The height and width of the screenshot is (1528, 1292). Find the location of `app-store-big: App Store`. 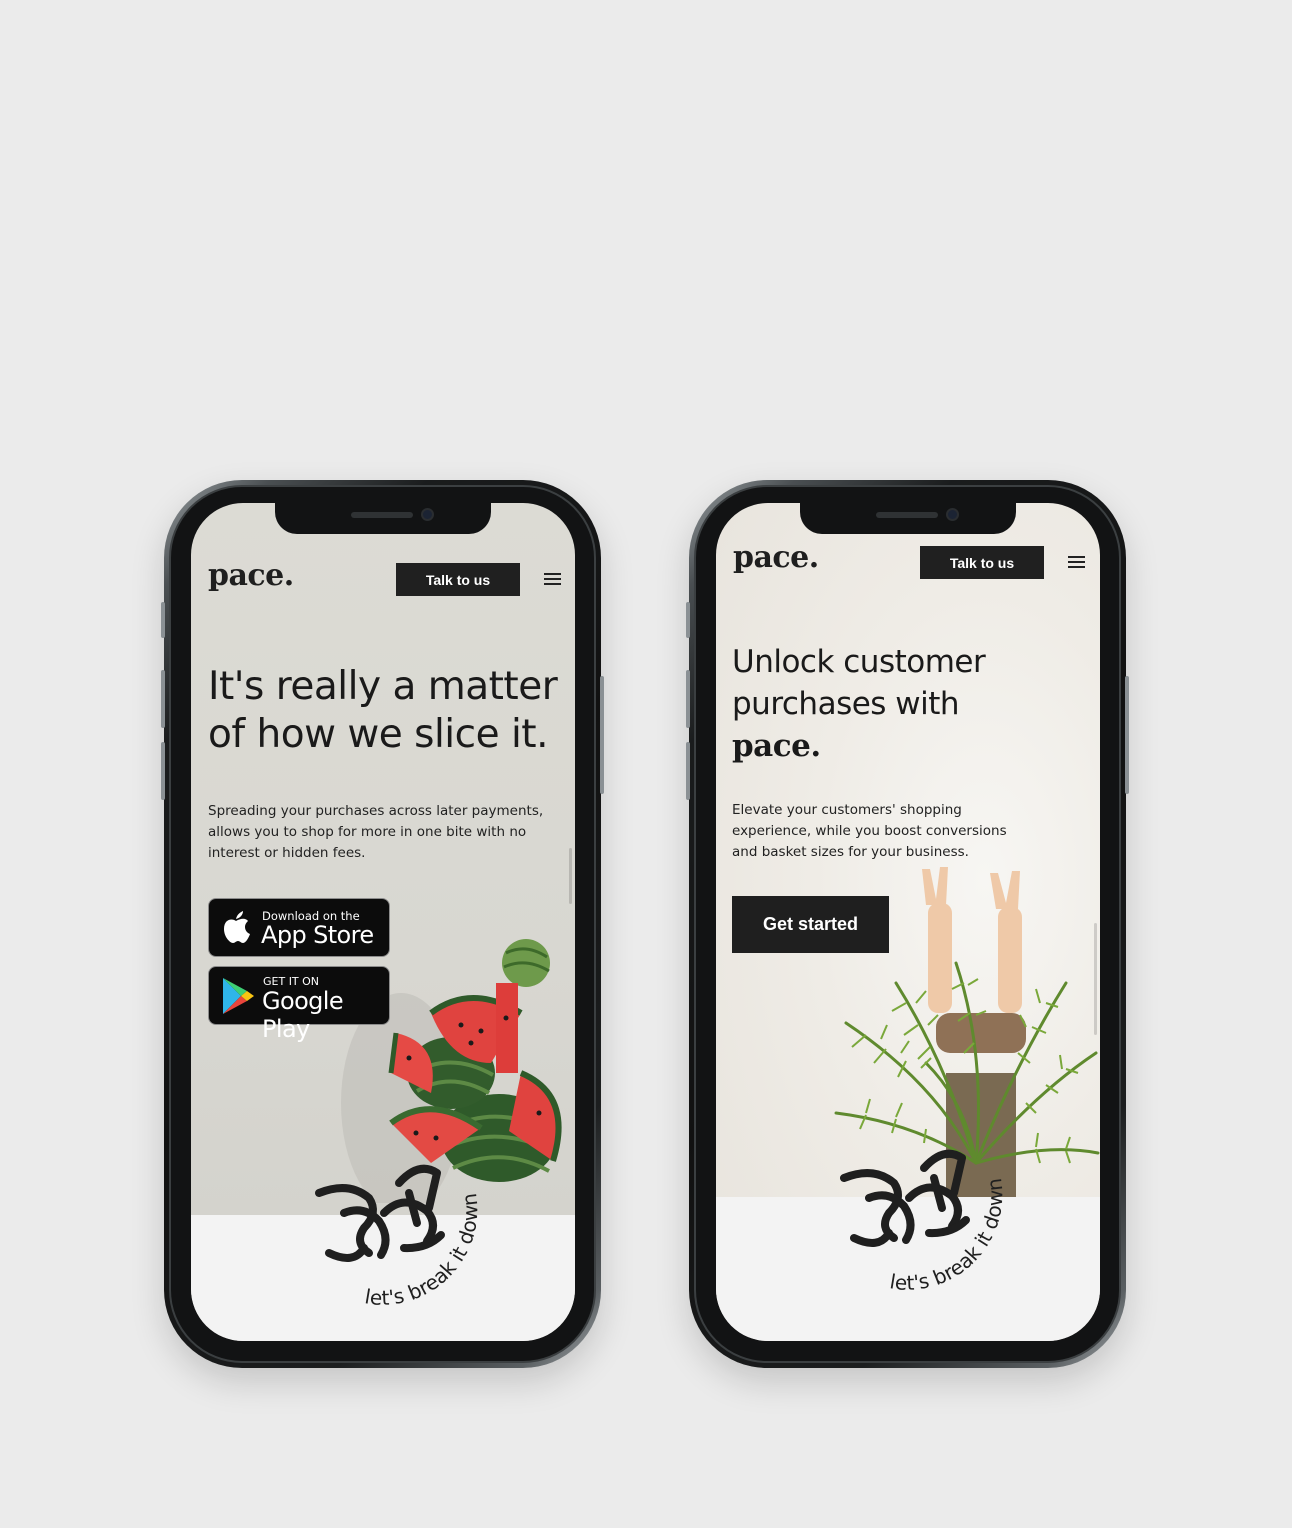

app-store-big: App Store is located at coordinates (317, 935).